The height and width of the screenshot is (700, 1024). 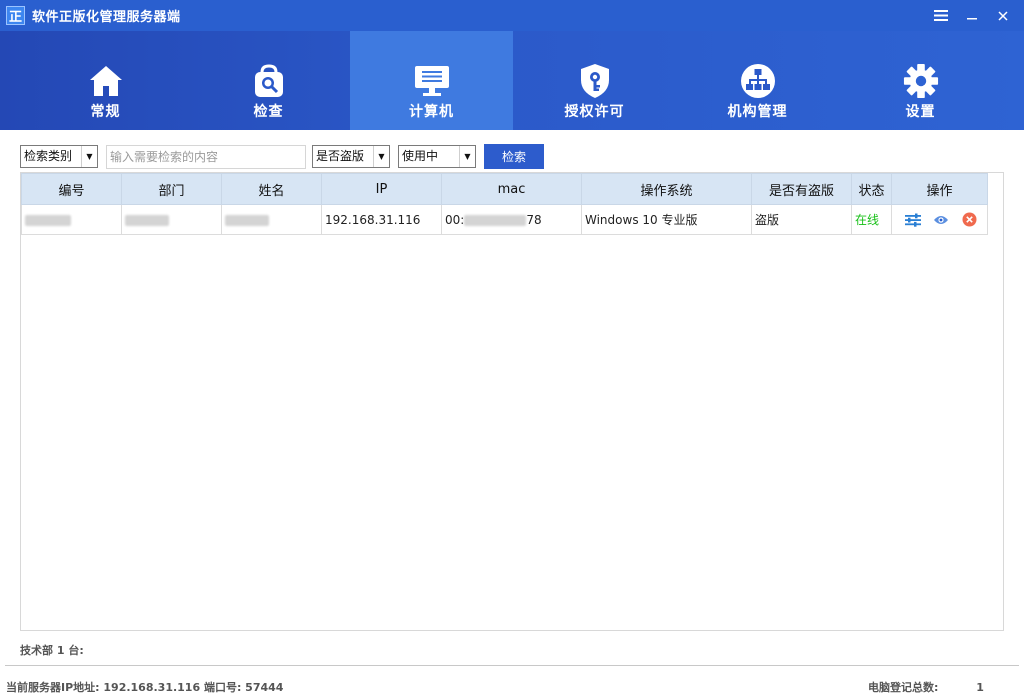 I want to click on nav-label-computer: 计算机, so click(x=431, y=112).